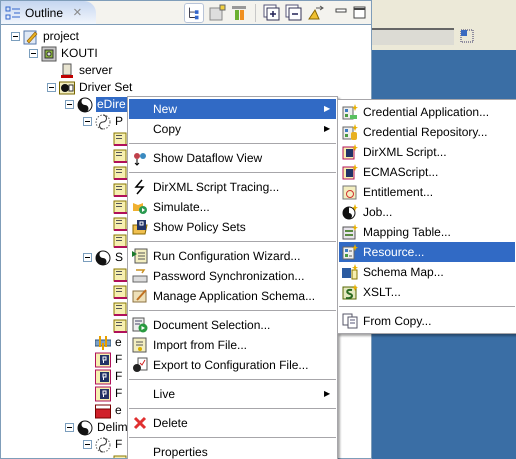 This screenshot has width=516, height=459. What do you see at coordinates (350, 232) in the screenshot?
I see `mapping-table-icon` at bounding box center [350, 232].